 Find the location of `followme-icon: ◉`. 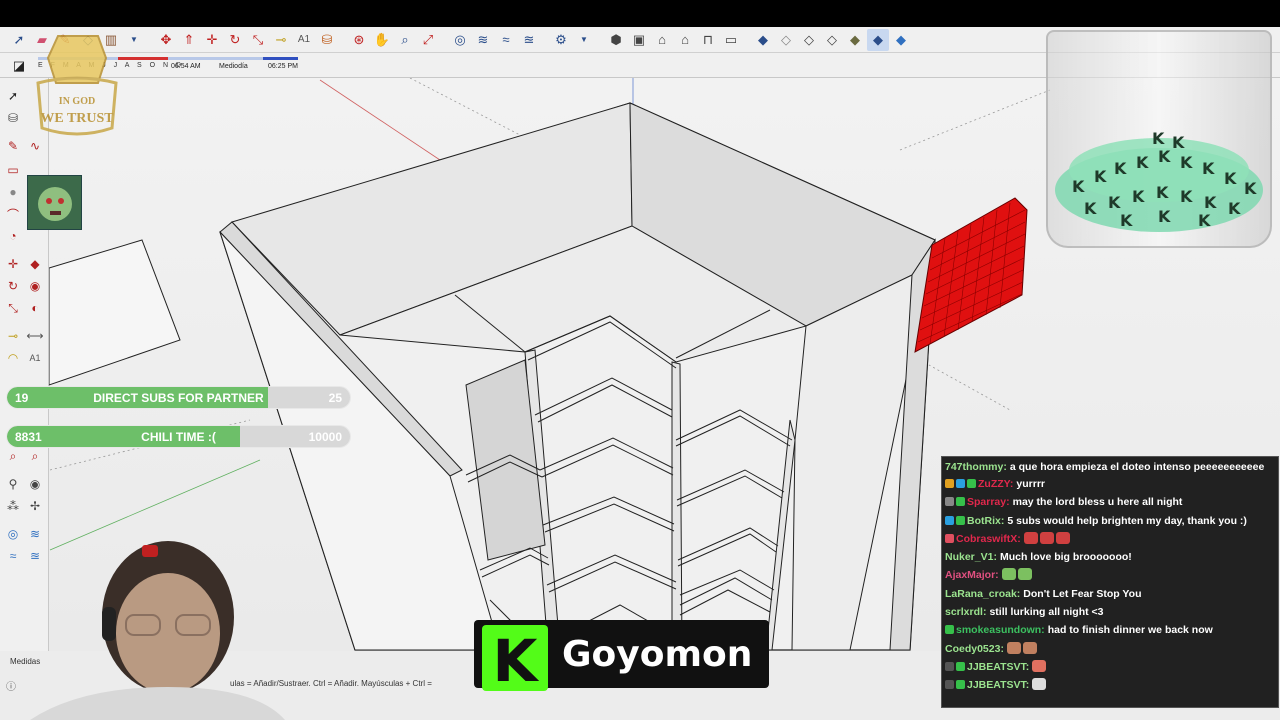

followme-icon: ◉ is located at coordinates (35, 286).